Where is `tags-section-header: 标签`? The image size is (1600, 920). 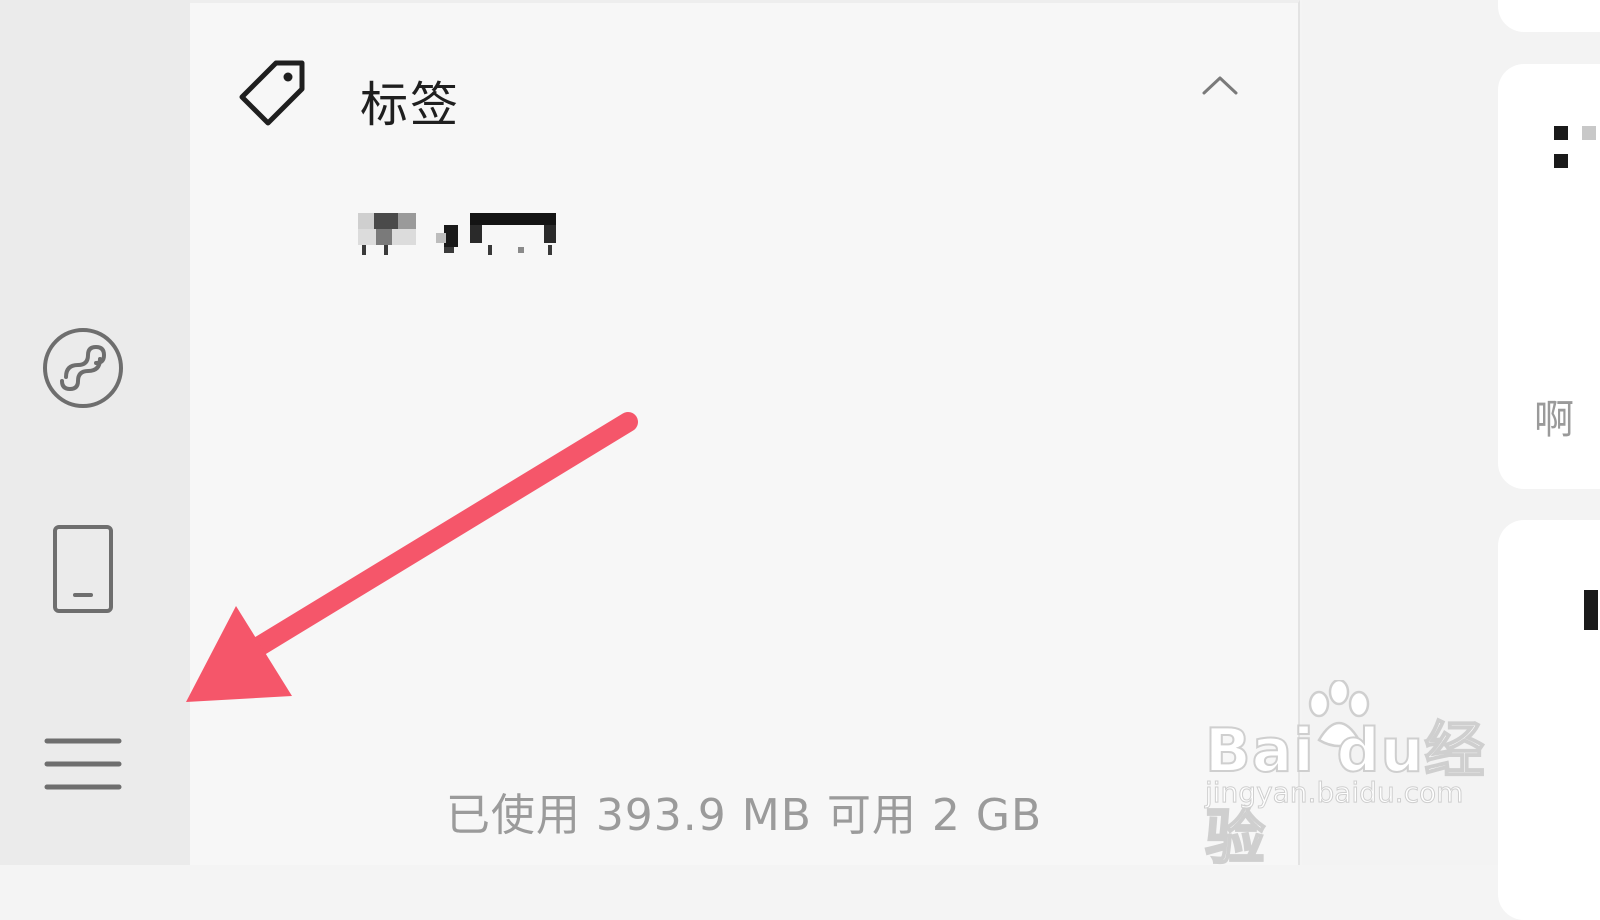
tags-section-header: 标签 is located at coordinates (744, 93).